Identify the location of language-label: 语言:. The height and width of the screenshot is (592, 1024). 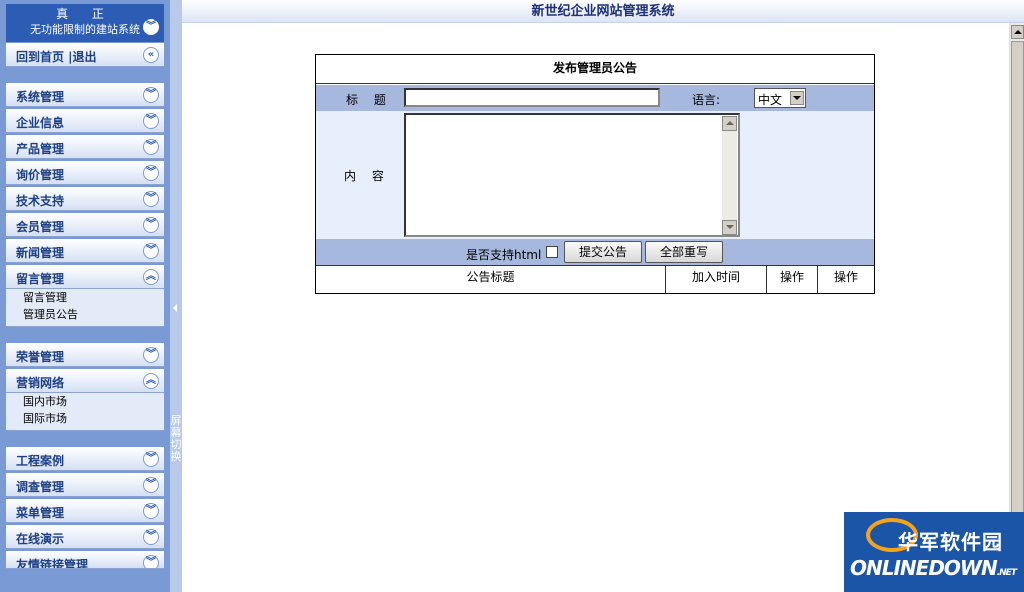
(706, 100).